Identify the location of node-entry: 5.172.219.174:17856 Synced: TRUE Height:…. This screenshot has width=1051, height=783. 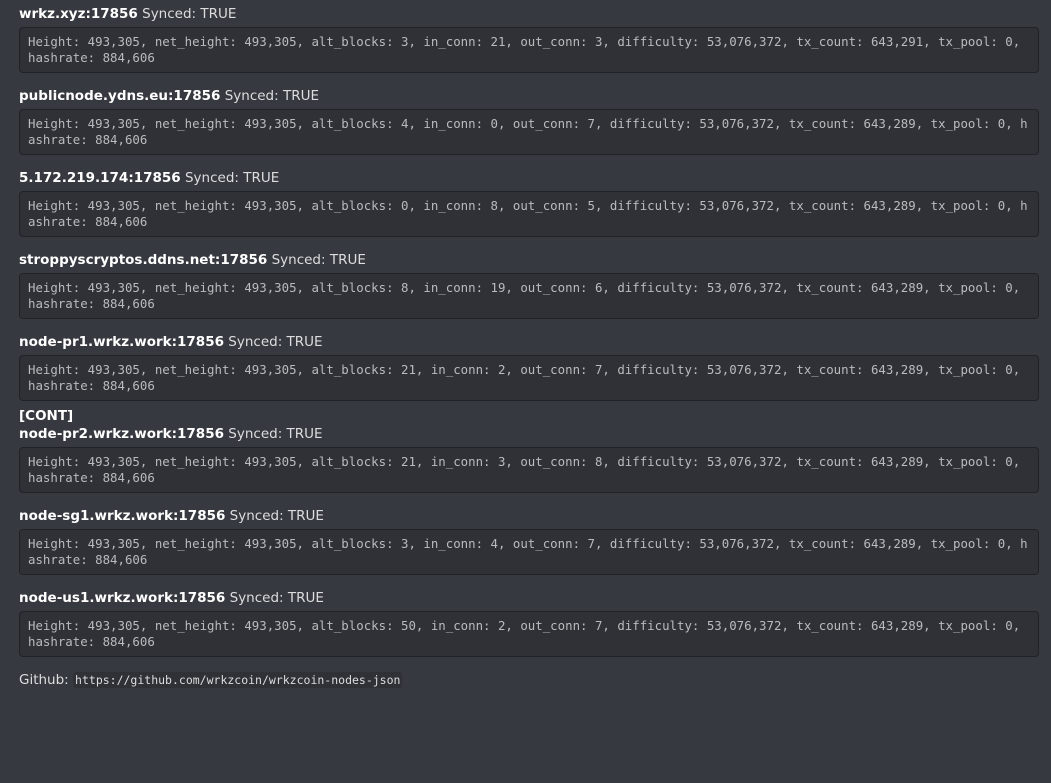
(529, 203).